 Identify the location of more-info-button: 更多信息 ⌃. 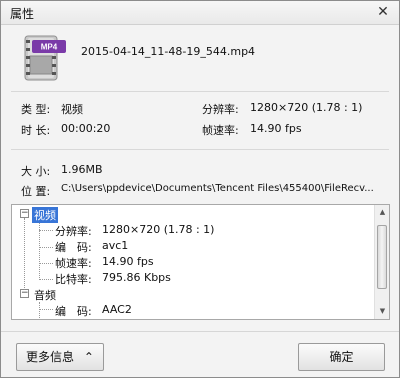
(60, 357).